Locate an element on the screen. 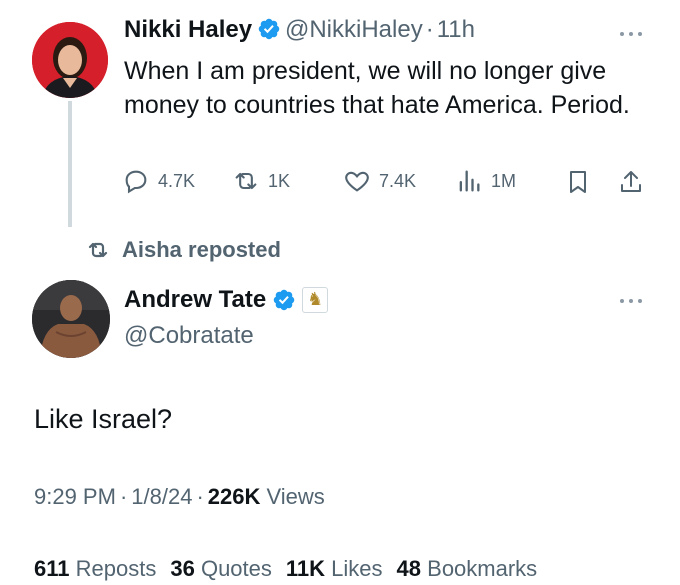 The image size is (680, 585). stat-likes: 11K Likes is located at coordinates (334, 569).